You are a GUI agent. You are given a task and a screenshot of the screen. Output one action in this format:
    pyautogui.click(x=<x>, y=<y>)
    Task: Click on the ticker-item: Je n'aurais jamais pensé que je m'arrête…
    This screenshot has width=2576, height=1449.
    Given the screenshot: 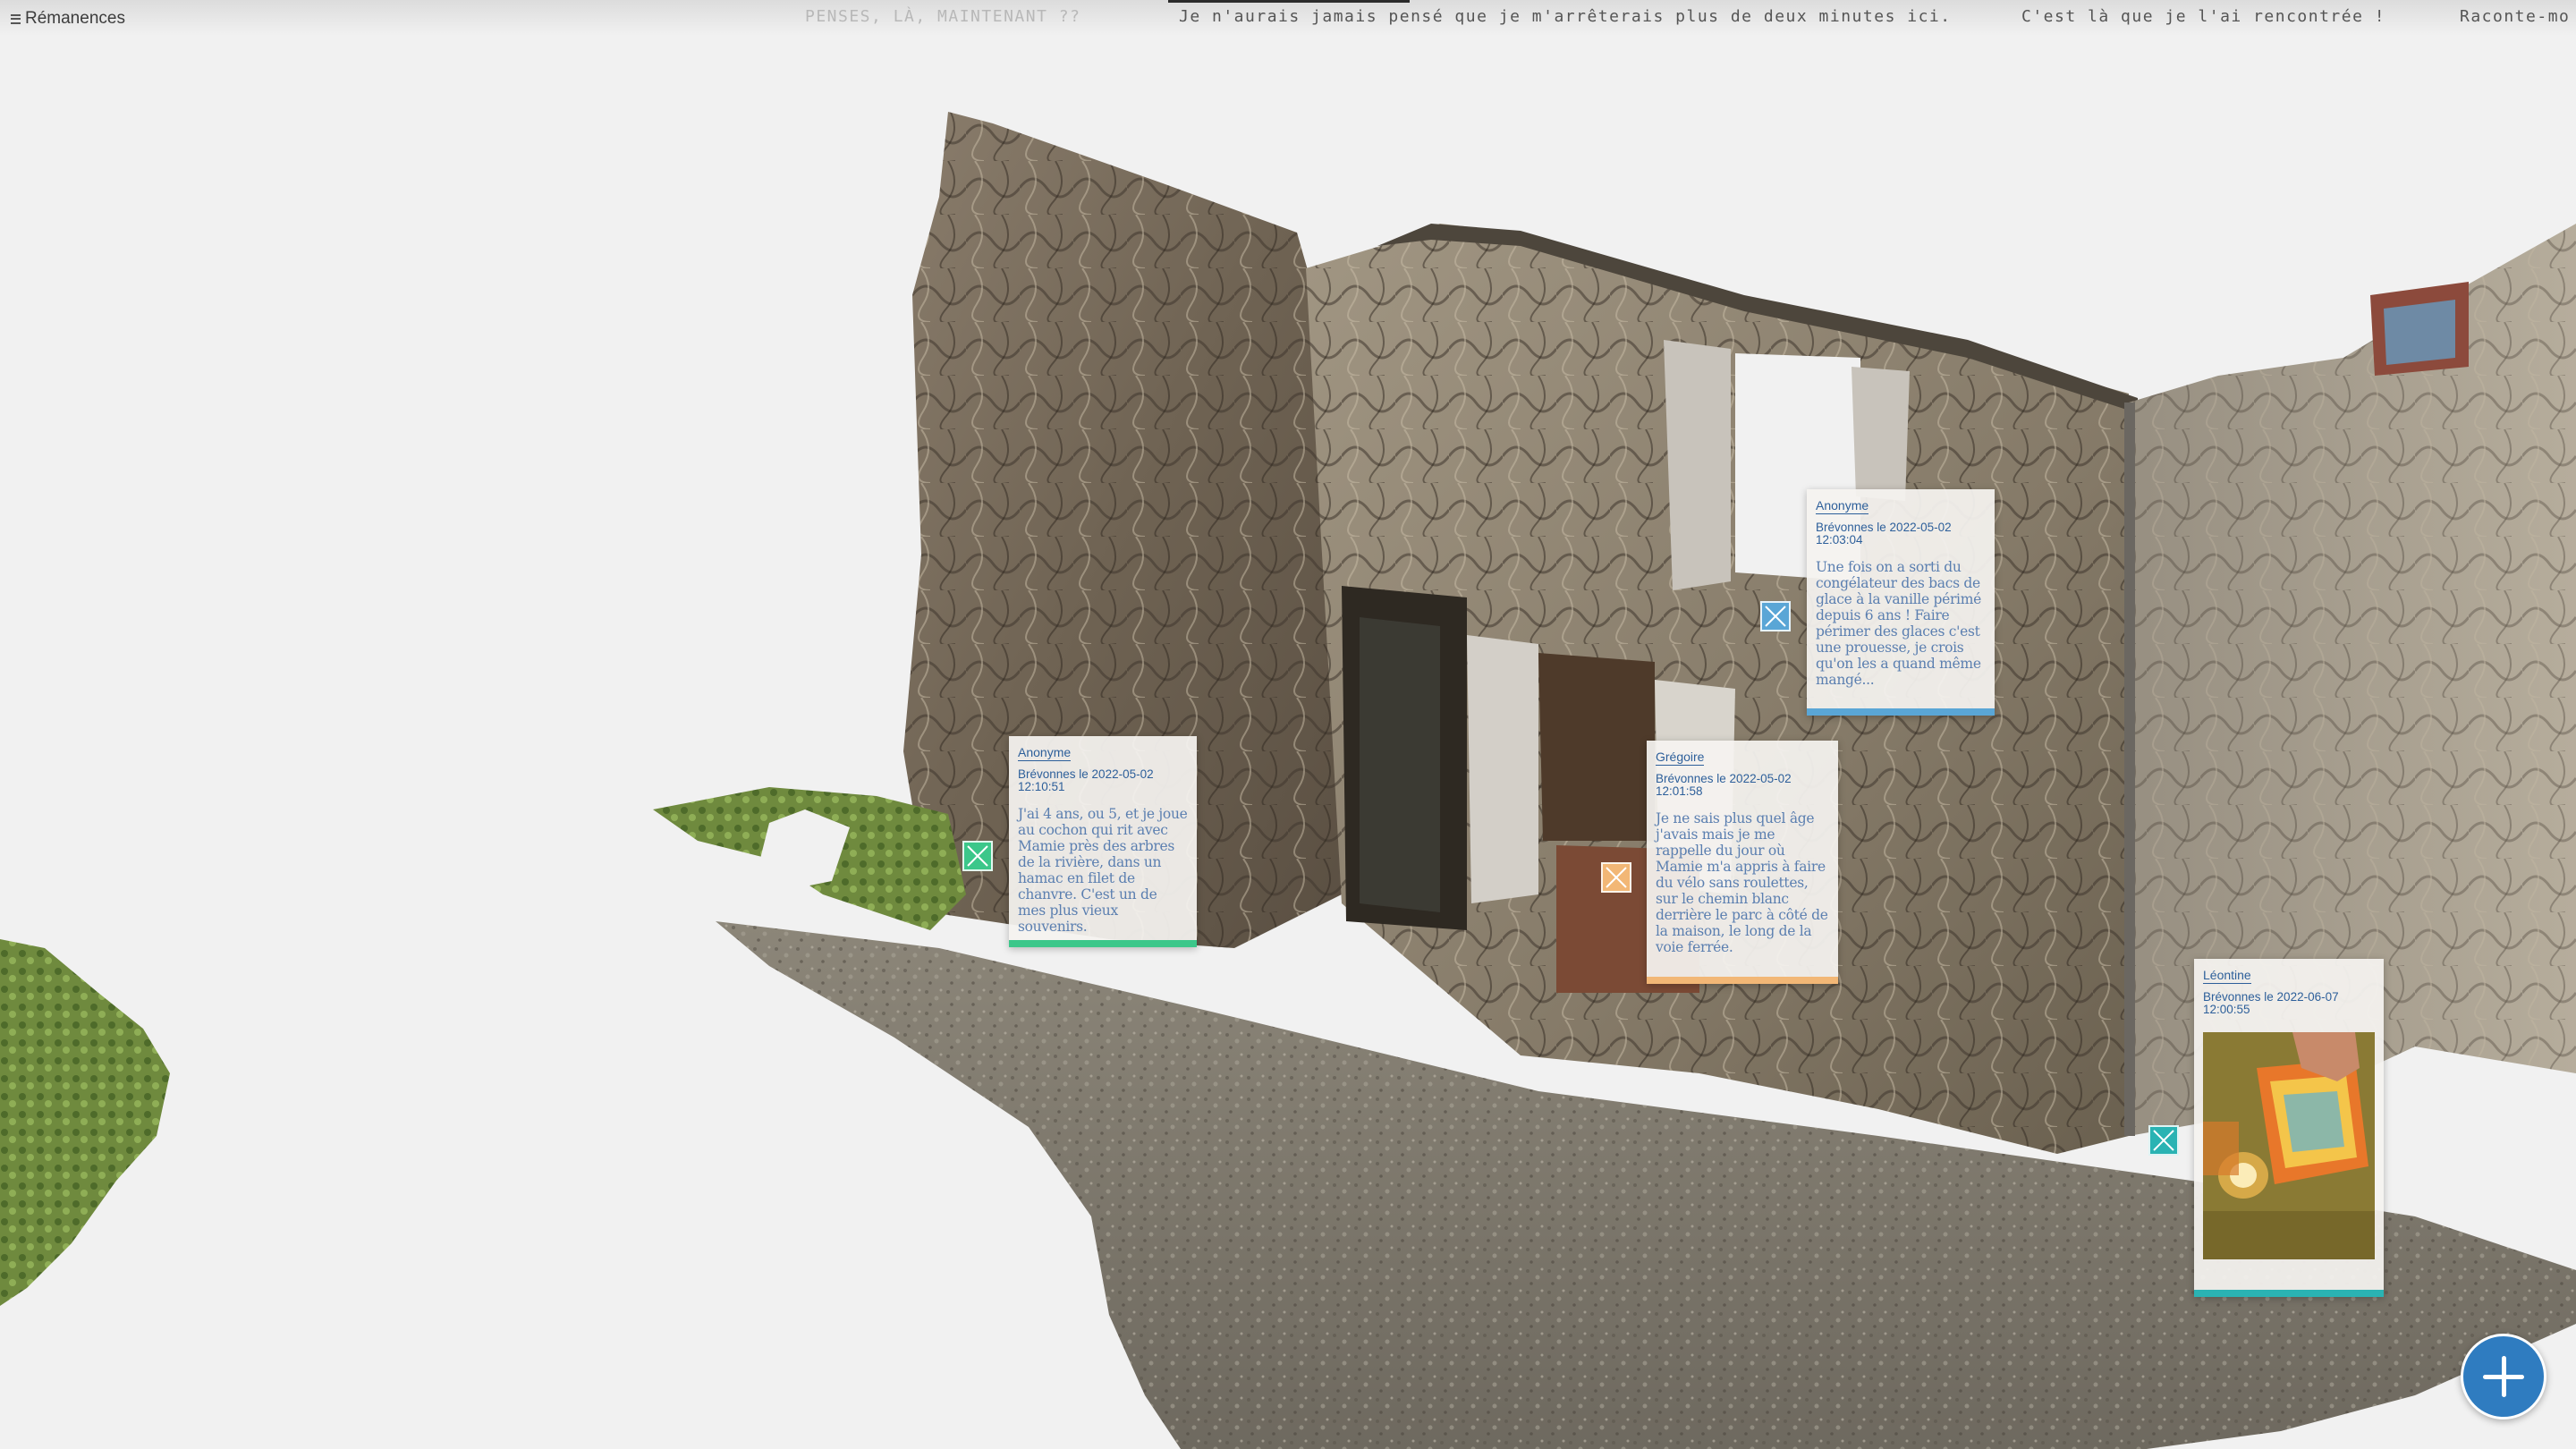 What is the action you would take?
    pyautogui.click(x=1565, y=18)
    